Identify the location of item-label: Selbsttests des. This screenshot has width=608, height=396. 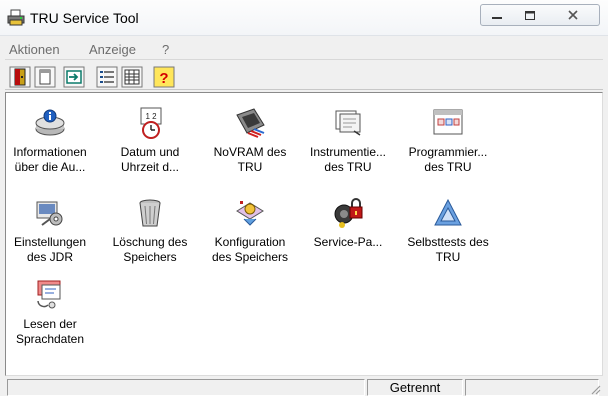
(448, 242).